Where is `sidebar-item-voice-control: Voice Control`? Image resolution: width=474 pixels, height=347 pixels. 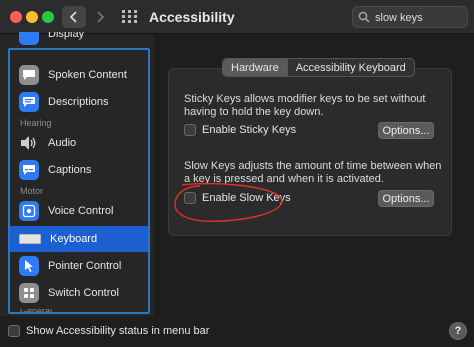
sidebar-item-voice-control: Voice Control is located at coordinates (79, 211).